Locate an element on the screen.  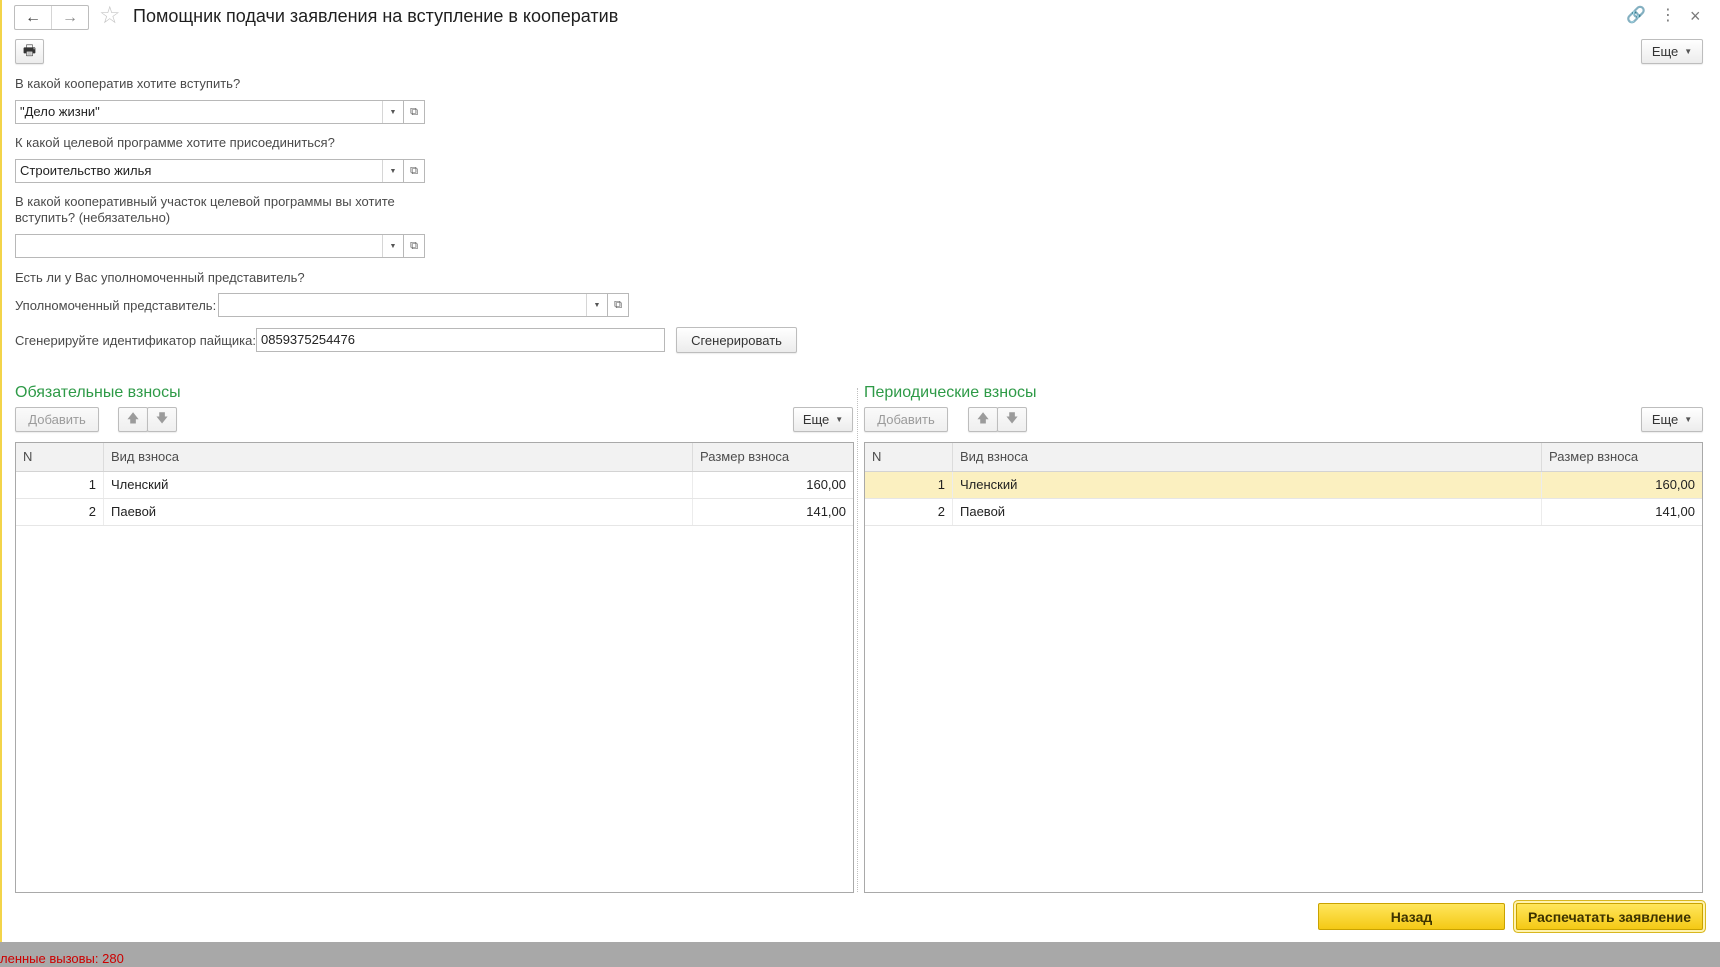
mandatory-add-button: Добавить is located at coordinates (57, 419).